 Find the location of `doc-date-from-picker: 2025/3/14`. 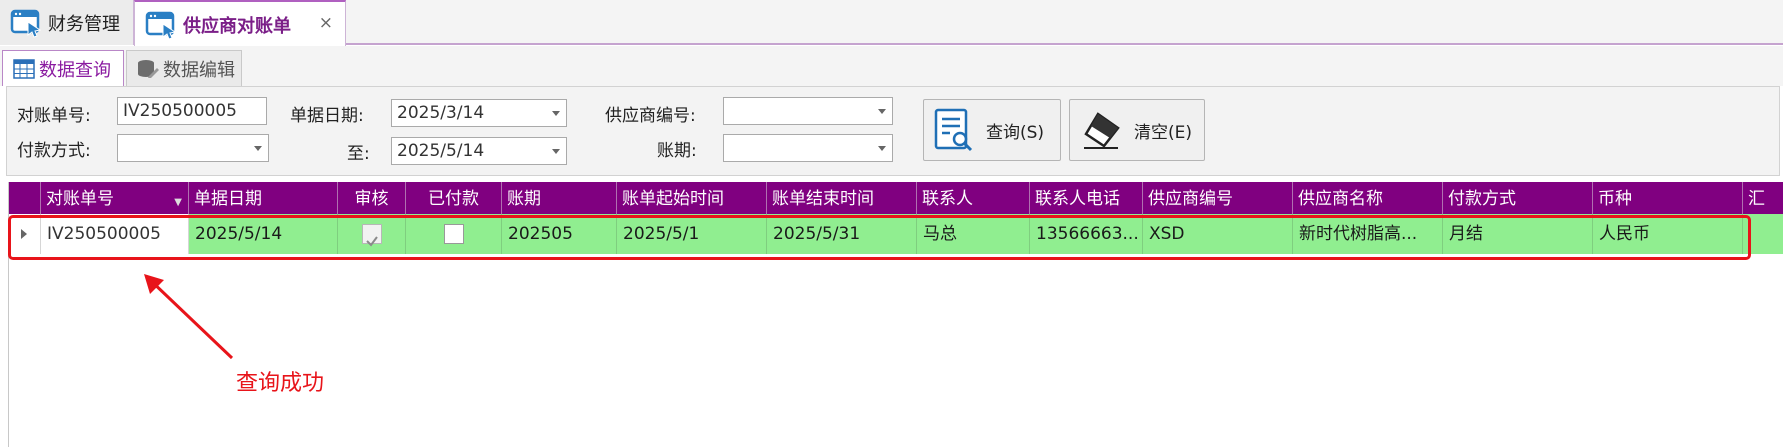

doc-date-from-picker: 2025/3/14 is located at coordinates (479, 113).